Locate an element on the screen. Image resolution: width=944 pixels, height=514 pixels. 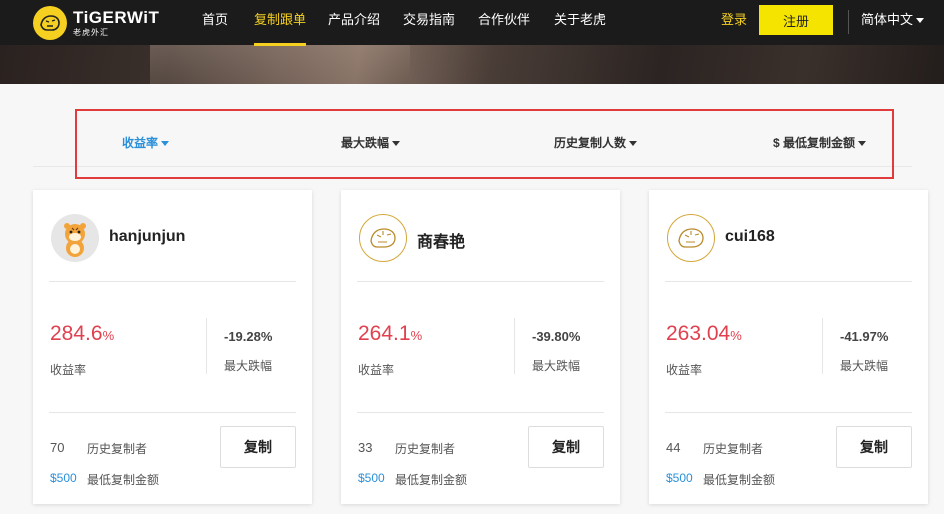
trader-name: hanjunjun is located at coordinates (147, 237).